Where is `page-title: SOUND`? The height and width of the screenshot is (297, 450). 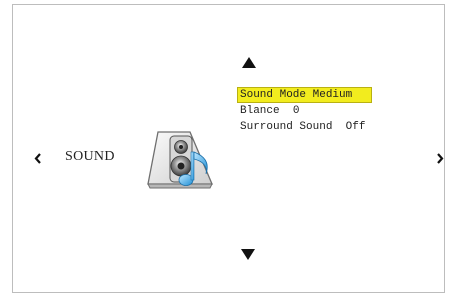 page-title: SOUND is located at coordinates (90, 156).